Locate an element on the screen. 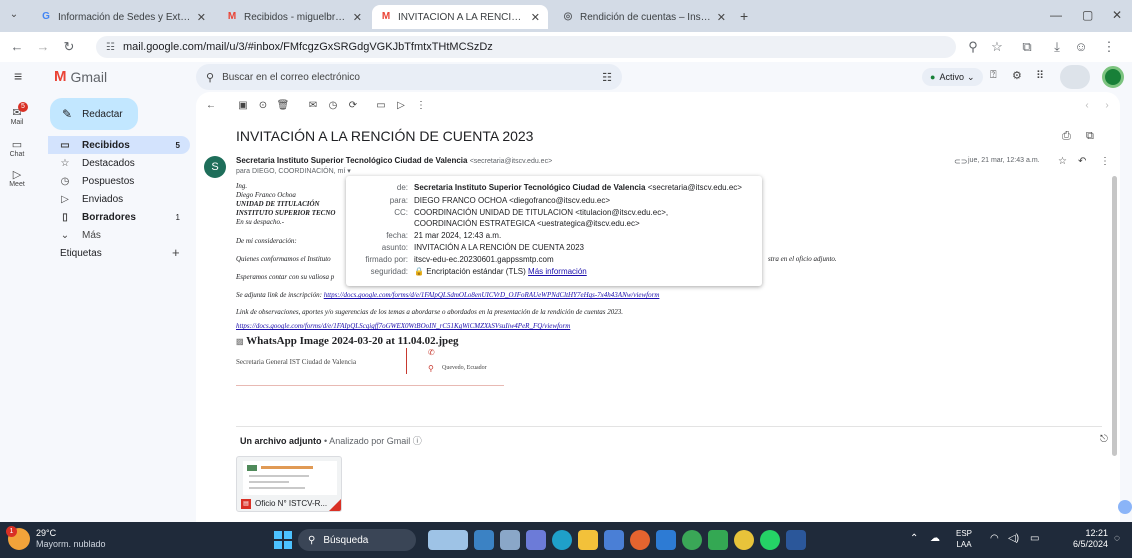  taskbar-app-chrome-profile-icon is located at coordinates (744, 540).